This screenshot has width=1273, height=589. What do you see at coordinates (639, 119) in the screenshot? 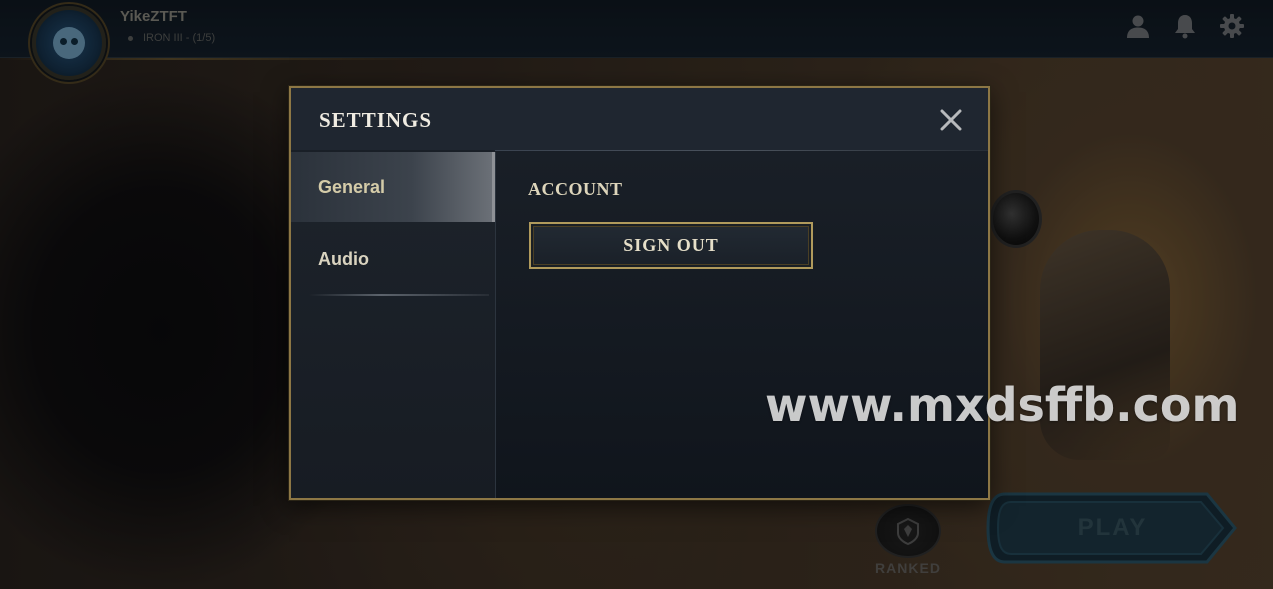
I see `settings-header: SETTINGS` at bounding box center [639, 119].